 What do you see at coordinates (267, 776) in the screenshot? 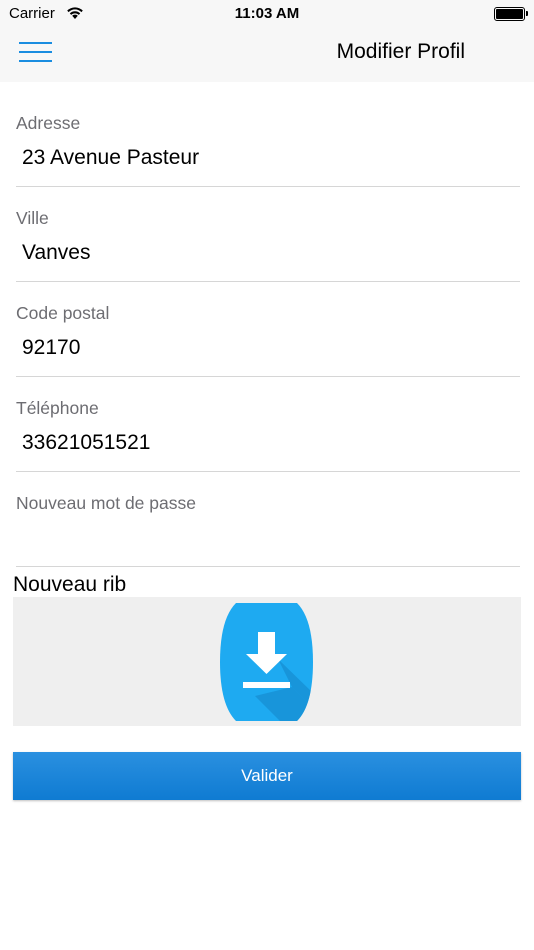
I see `validate-button: Valider` at bounding box center [267, 776].